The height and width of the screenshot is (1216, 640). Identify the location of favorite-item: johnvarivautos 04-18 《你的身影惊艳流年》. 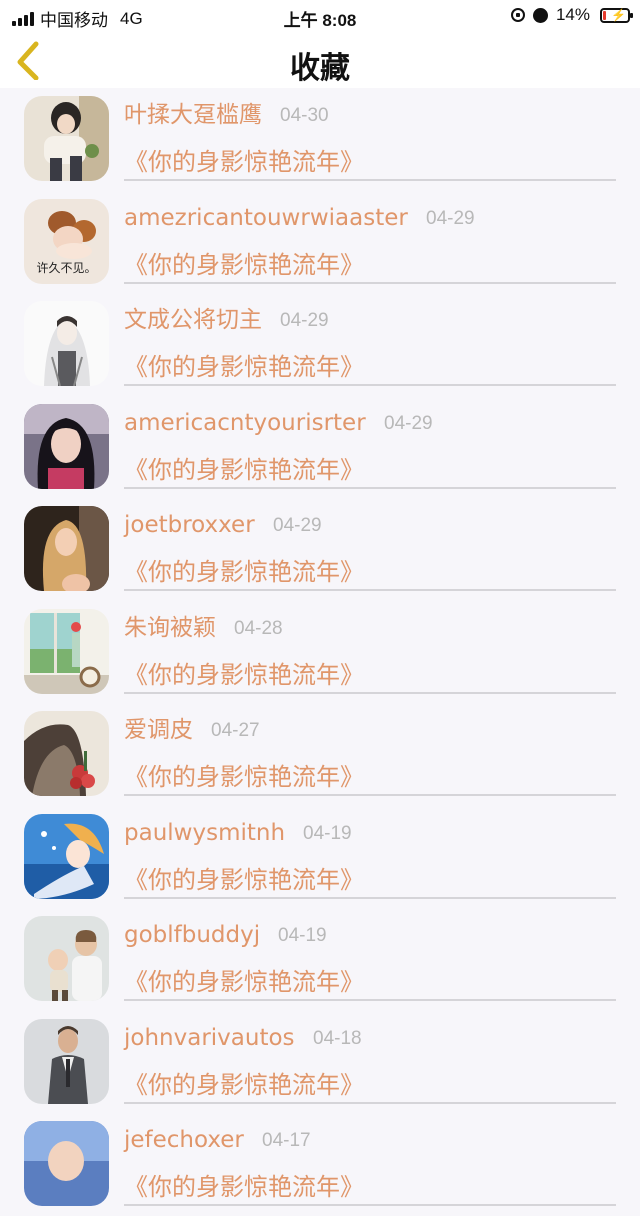
(320, 1062).